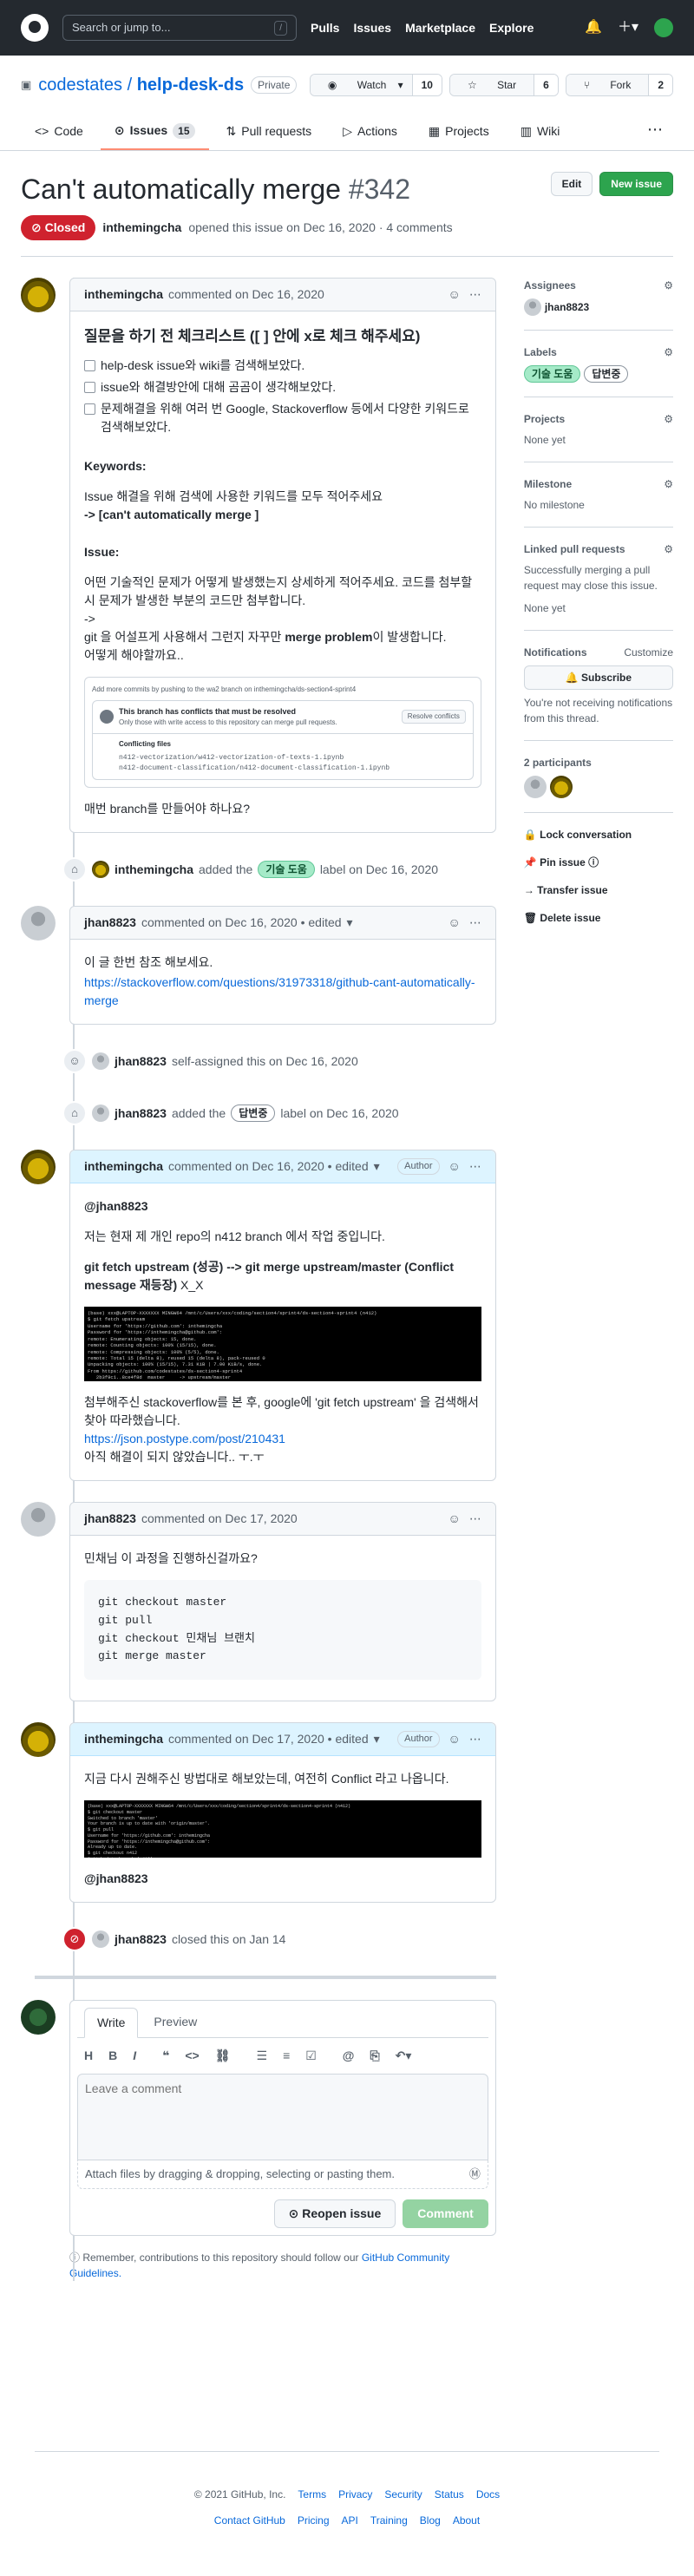 This screenshot has width=694, height=2576. I want to click on code-icon: <>, so click(192, 2056).